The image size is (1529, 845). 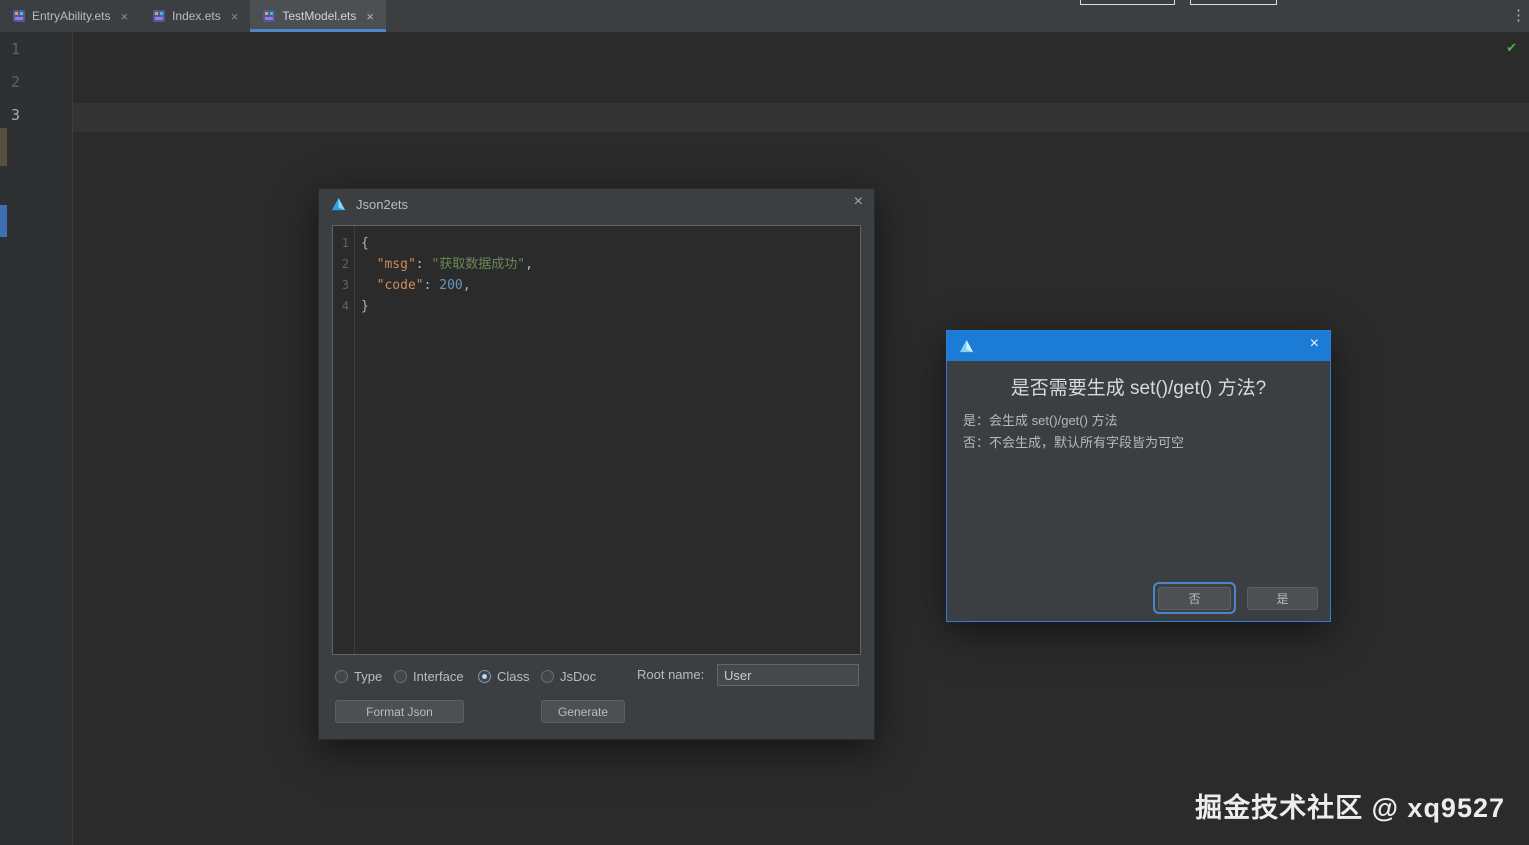 I want to click on confirm-yes-description: 是：会生成 set()/get() 方法, so click(x=1040, y=420).